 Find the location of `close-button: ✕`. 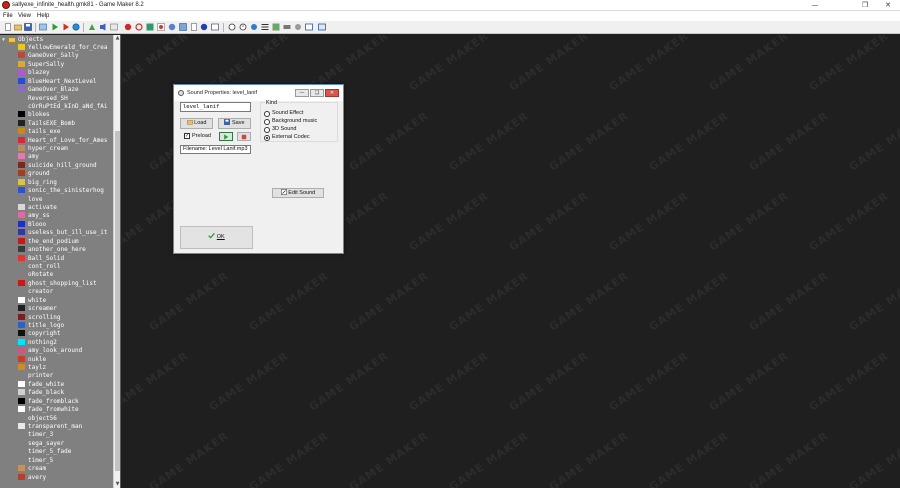

close-button: ✕ is located at coordinates (888, 5).